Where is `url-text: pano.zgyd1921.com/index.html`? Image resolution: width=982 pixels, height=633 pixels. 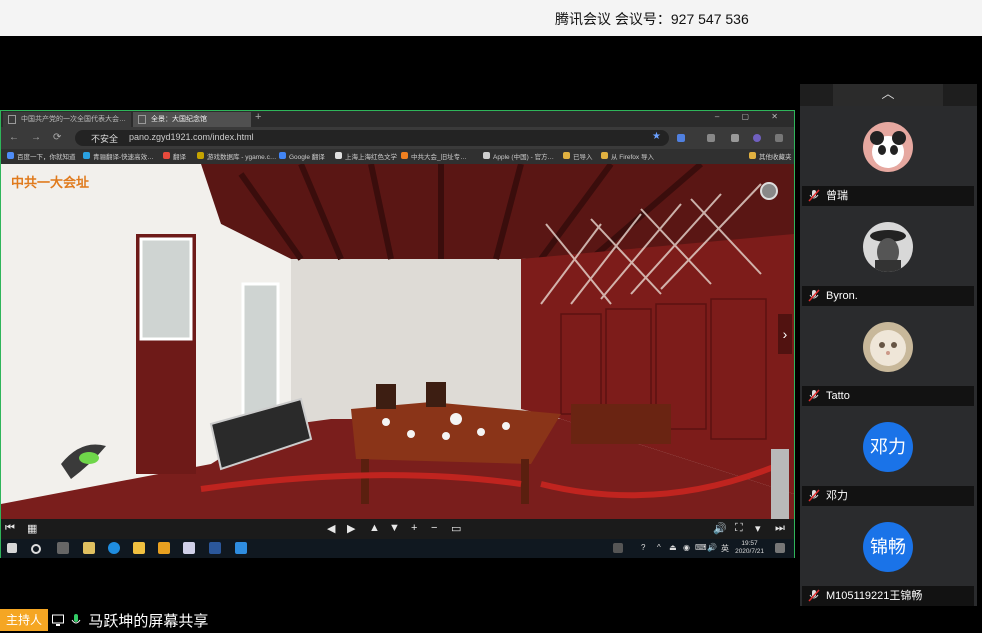 url-text: pano.zgyd1921.com/index.html is located at coordinates (191, 137).